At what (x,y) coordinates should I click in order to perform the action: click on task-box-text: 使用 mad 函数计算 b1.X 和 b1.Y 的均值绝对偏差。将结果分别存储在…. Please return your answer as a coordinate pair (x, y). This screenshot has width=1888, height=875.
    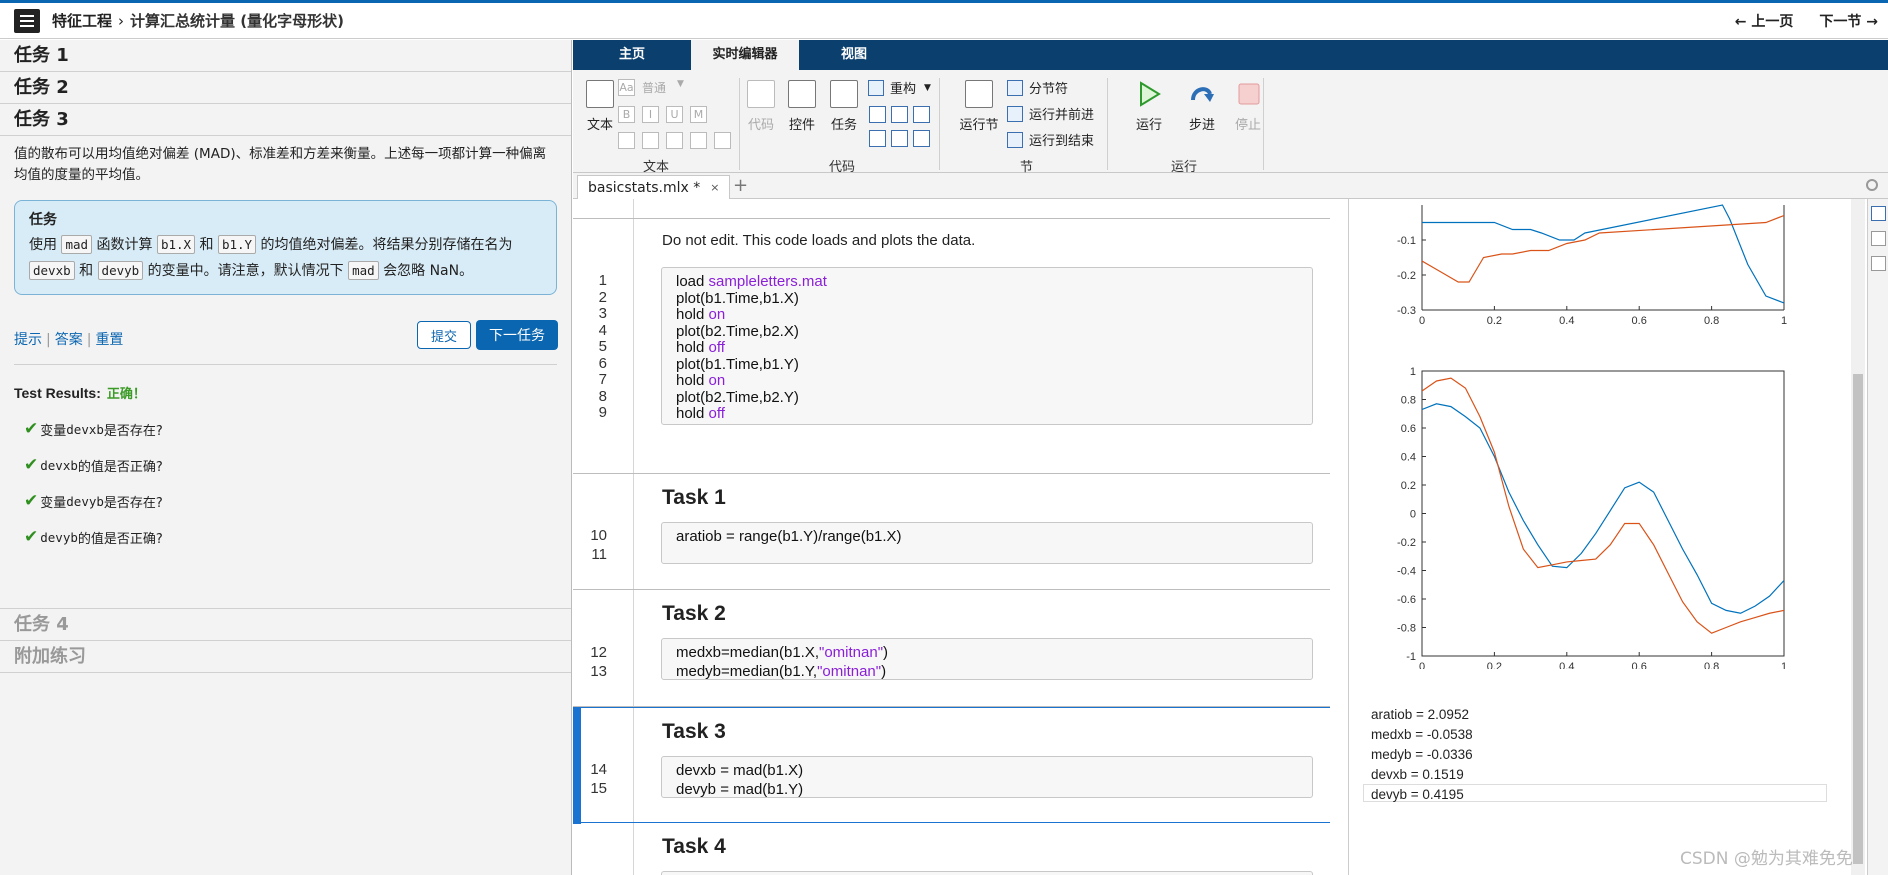
    Looking at the image, I should click on (286, 258).